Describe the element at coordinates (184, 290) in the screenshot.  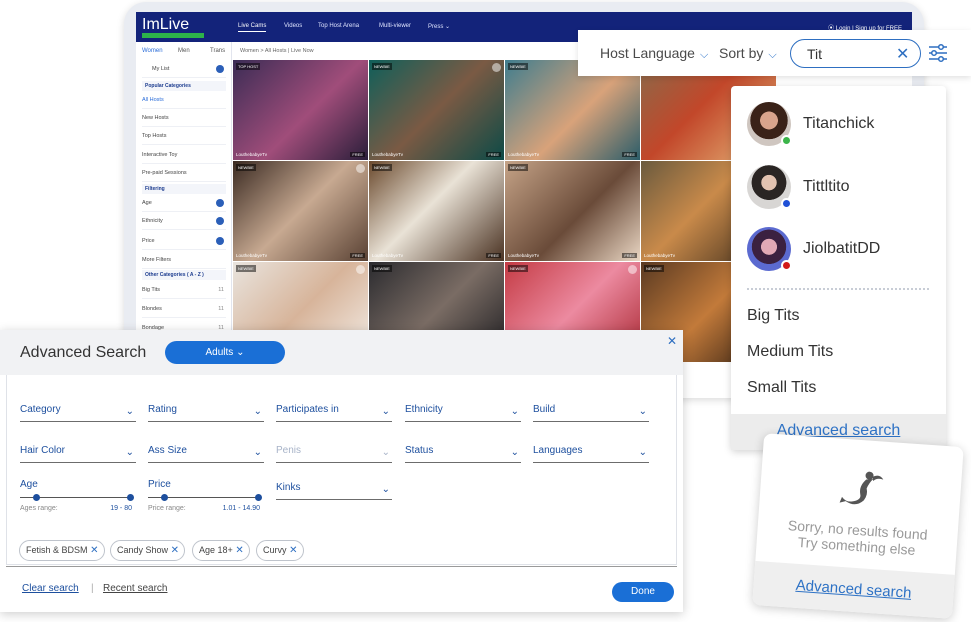
I see `sidebar-item-big-tits: Big Tits 11` at that location.